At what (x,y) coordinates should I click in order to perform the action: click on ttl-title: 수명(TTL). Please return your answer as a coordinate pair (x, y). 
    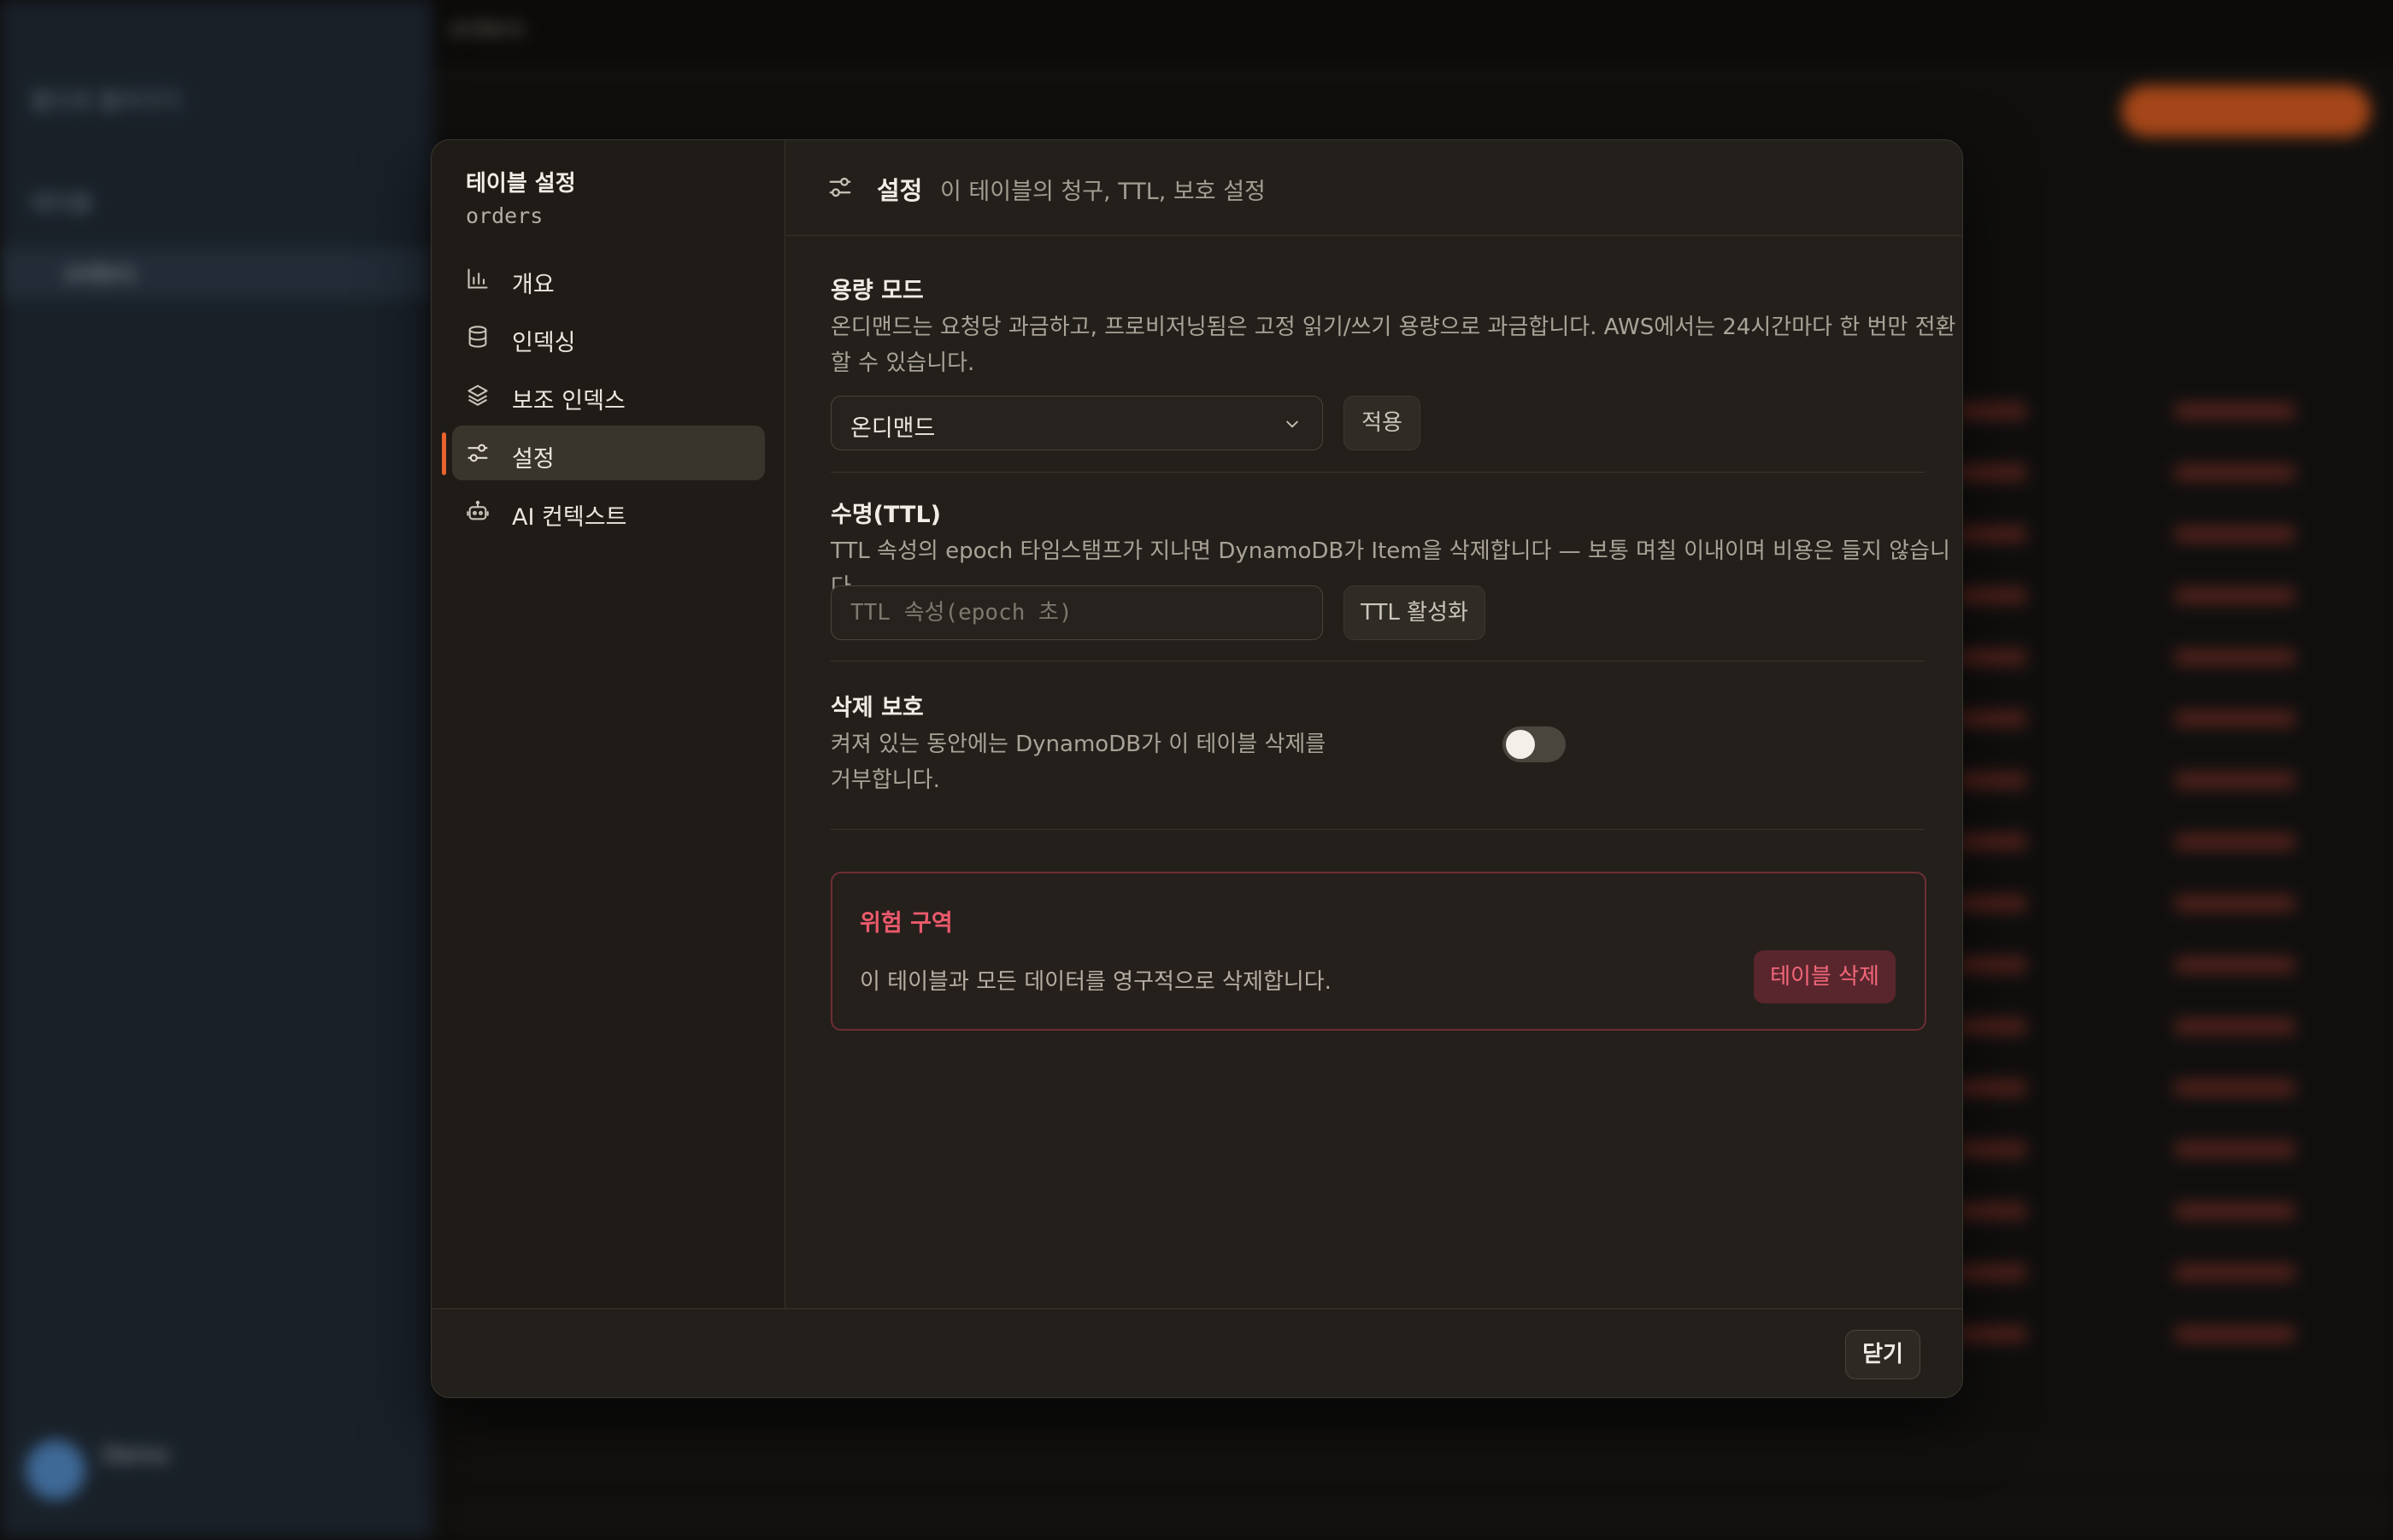
    Looking at the image, I should click on (887, 515).